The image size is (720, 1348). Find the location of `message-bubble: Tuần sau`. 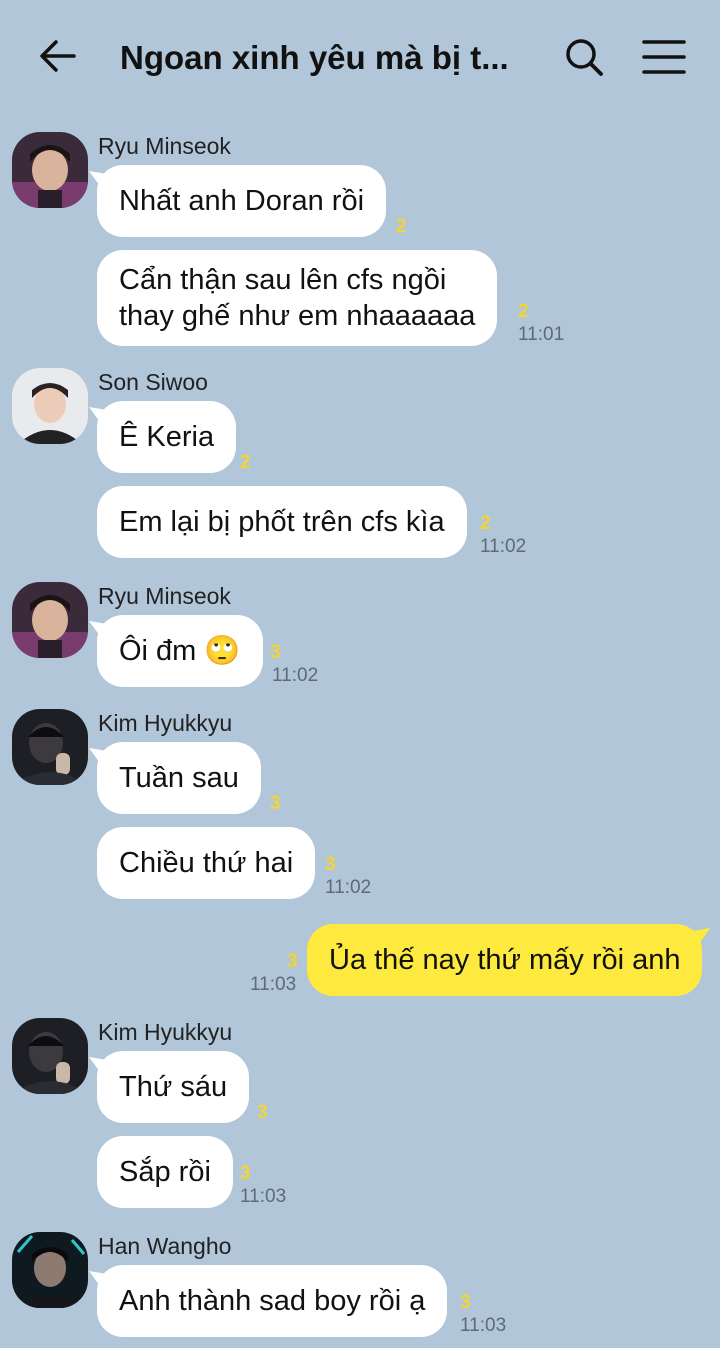

message-bubble: Tuần sau is located at coordinates (179, 778).